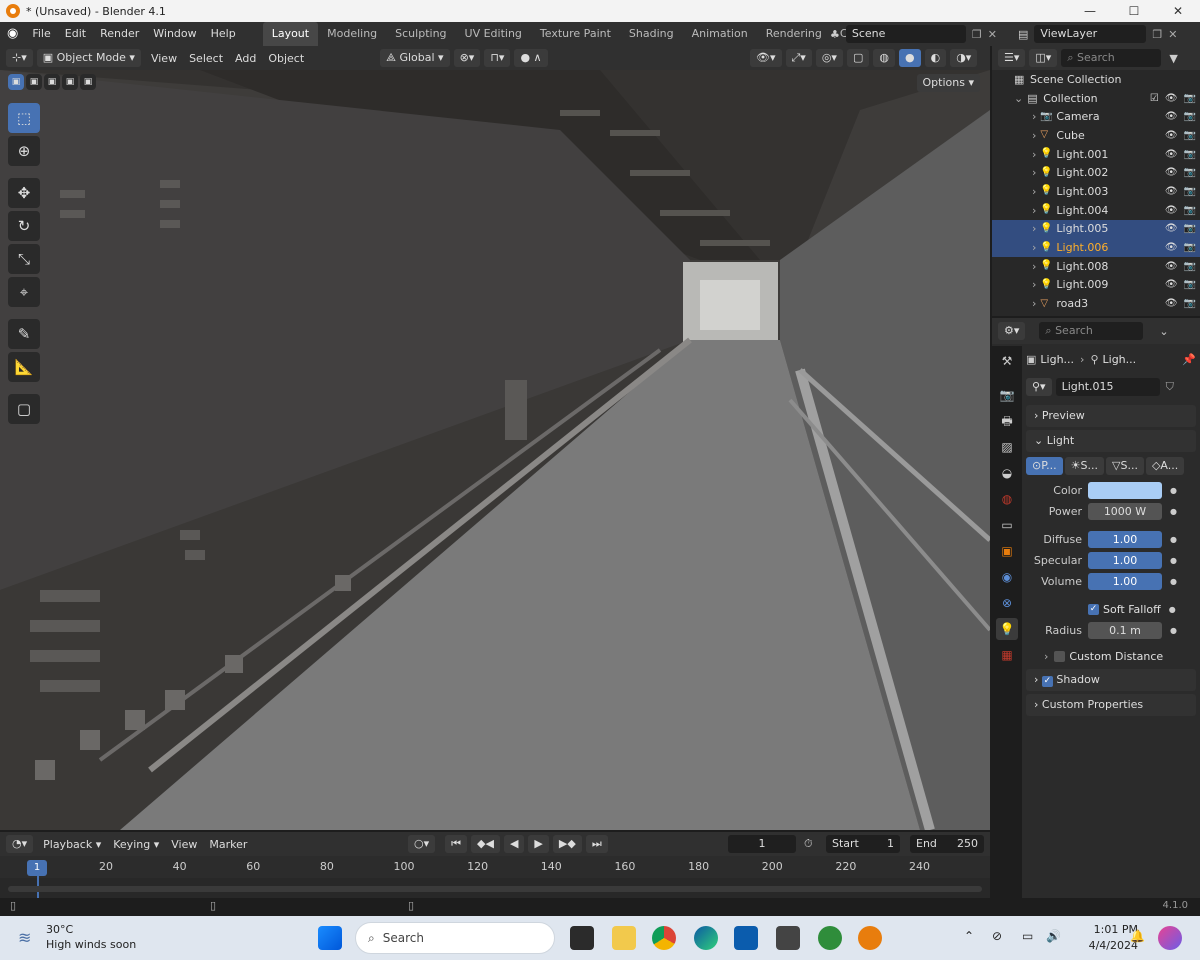 This screenshot has height=960, width=1200. I want to click on select-mode-new-icon: ▣, so click(16, 82).